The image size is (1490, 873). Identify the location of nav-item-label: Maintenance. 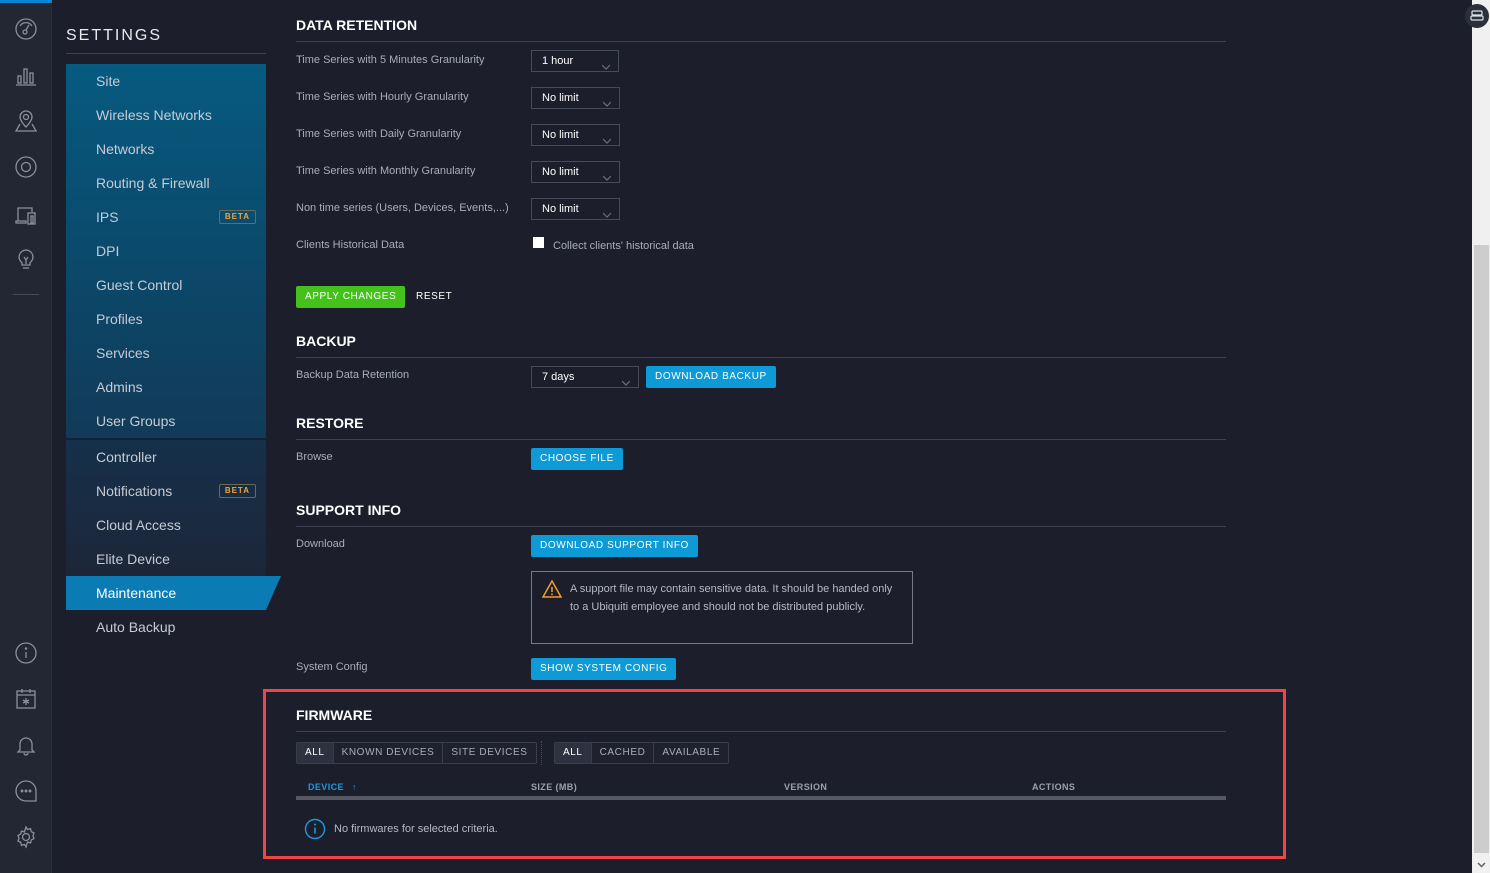
(136, 593).